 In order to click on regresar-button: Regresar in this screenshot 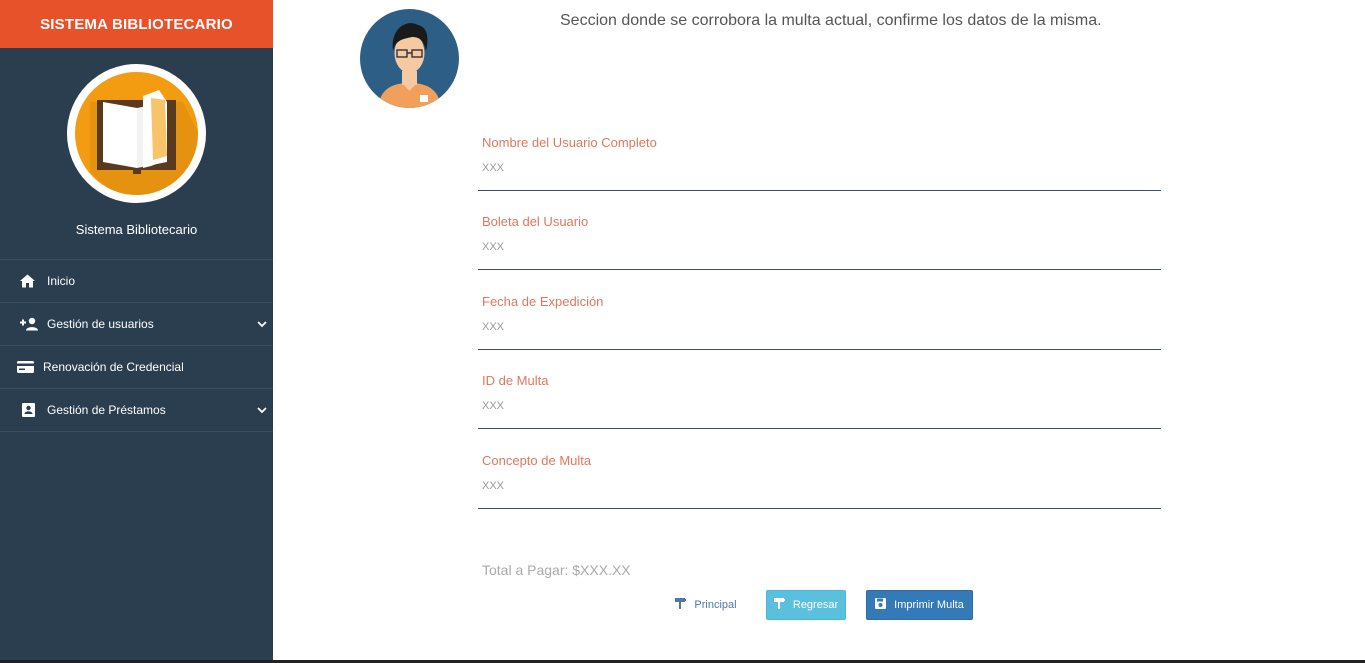, I will do `click(806, 605)`.